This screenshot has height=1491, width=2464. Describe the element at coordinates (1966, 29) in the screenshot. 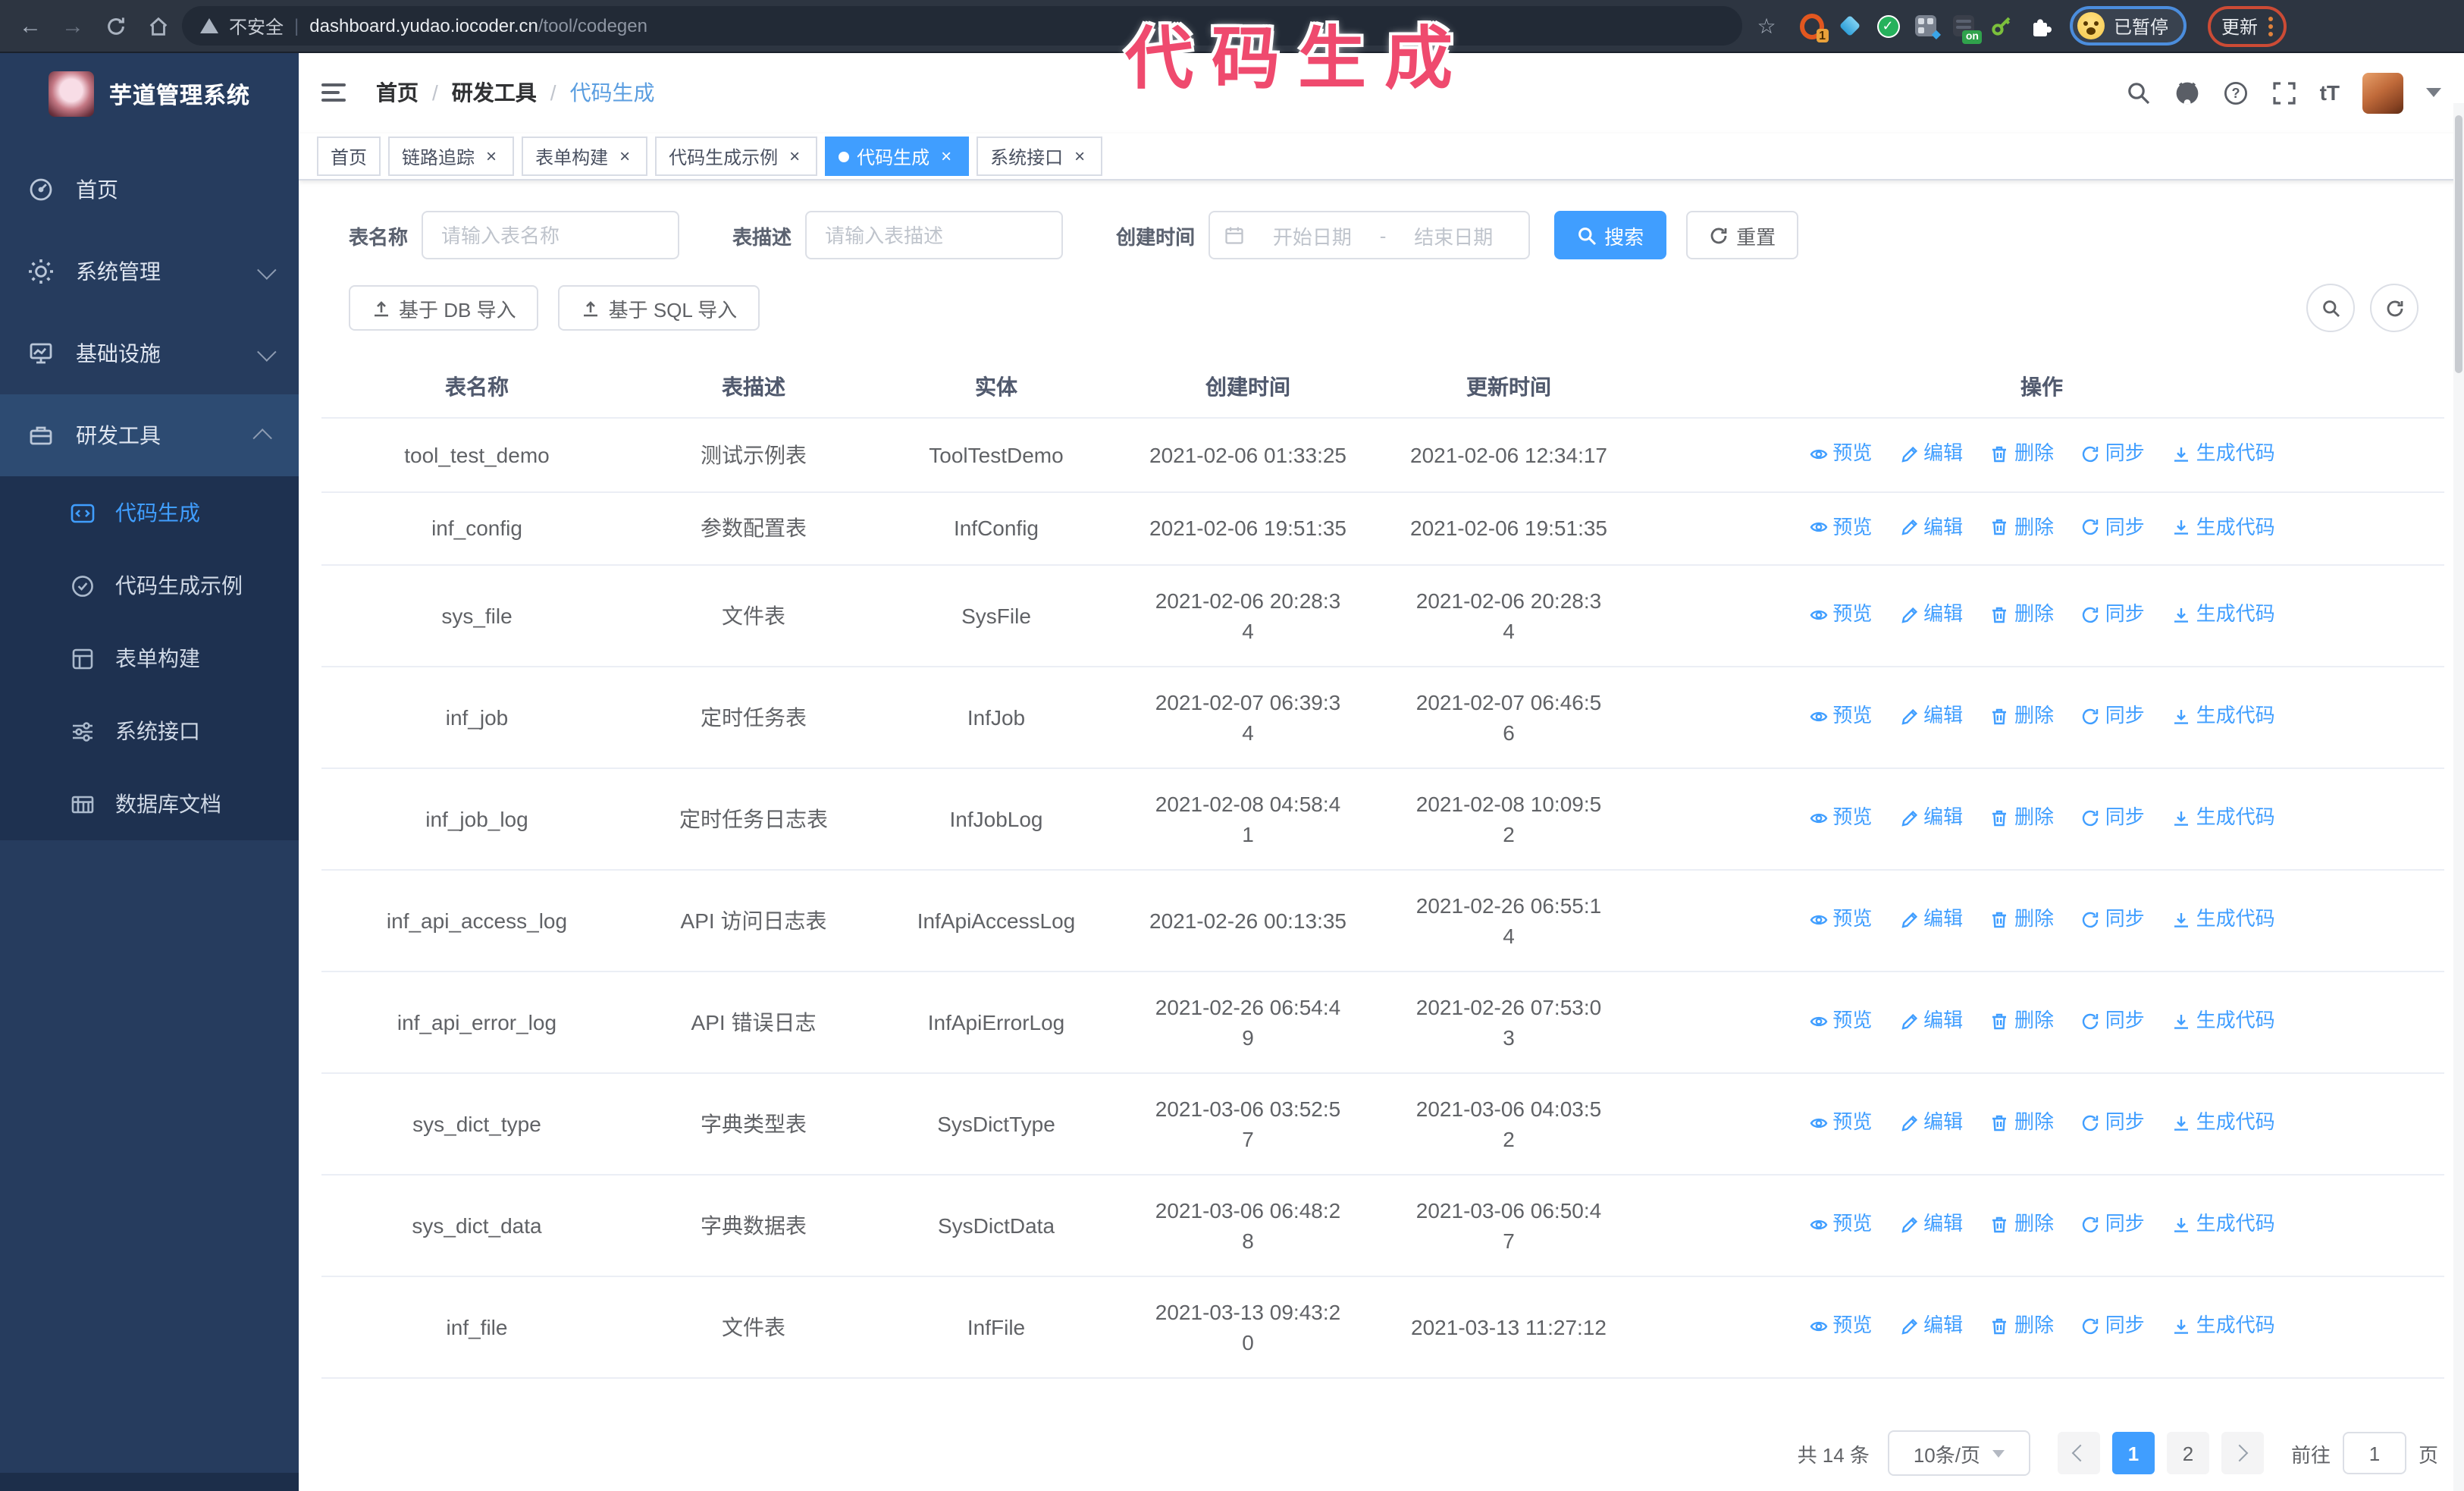

I see `extension-dark-icon: on` at that location.